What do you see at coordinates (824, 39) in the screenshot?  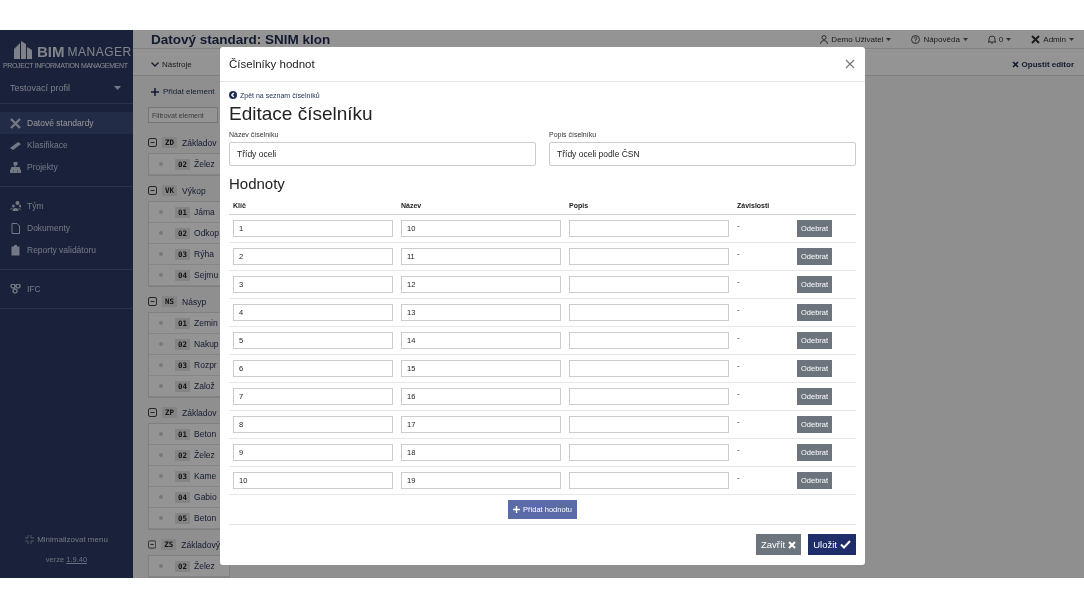 I see `user-icon` at bounding box center [824, 39].